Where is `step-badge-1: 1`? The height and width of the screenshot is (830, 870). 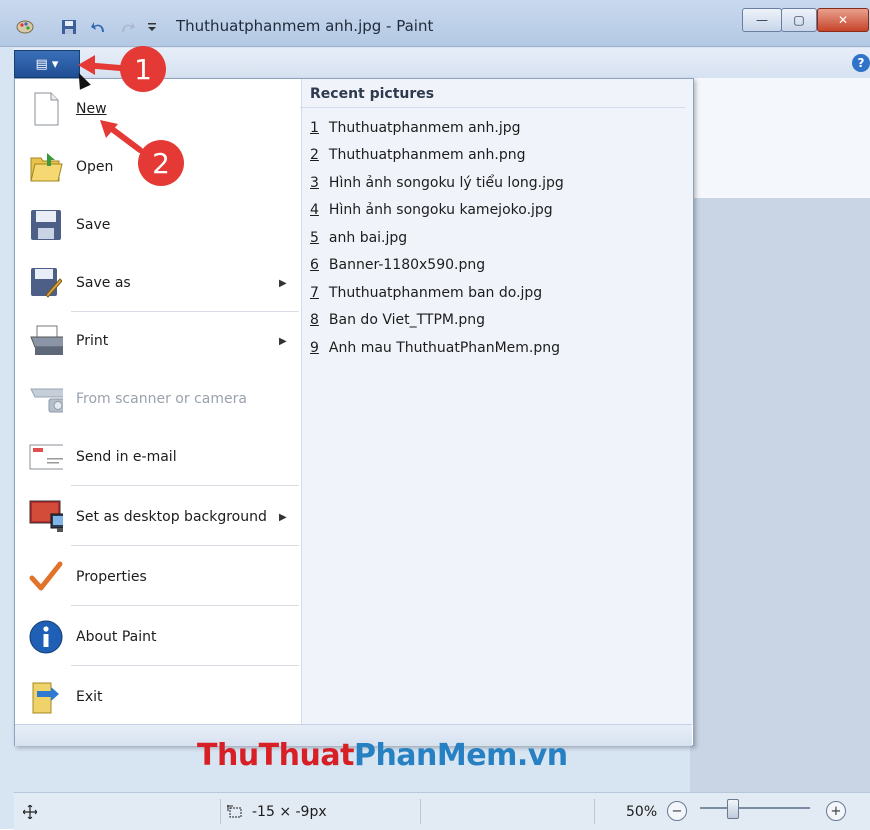
step-badge-1: 1 is located at coordinates (143, 69).